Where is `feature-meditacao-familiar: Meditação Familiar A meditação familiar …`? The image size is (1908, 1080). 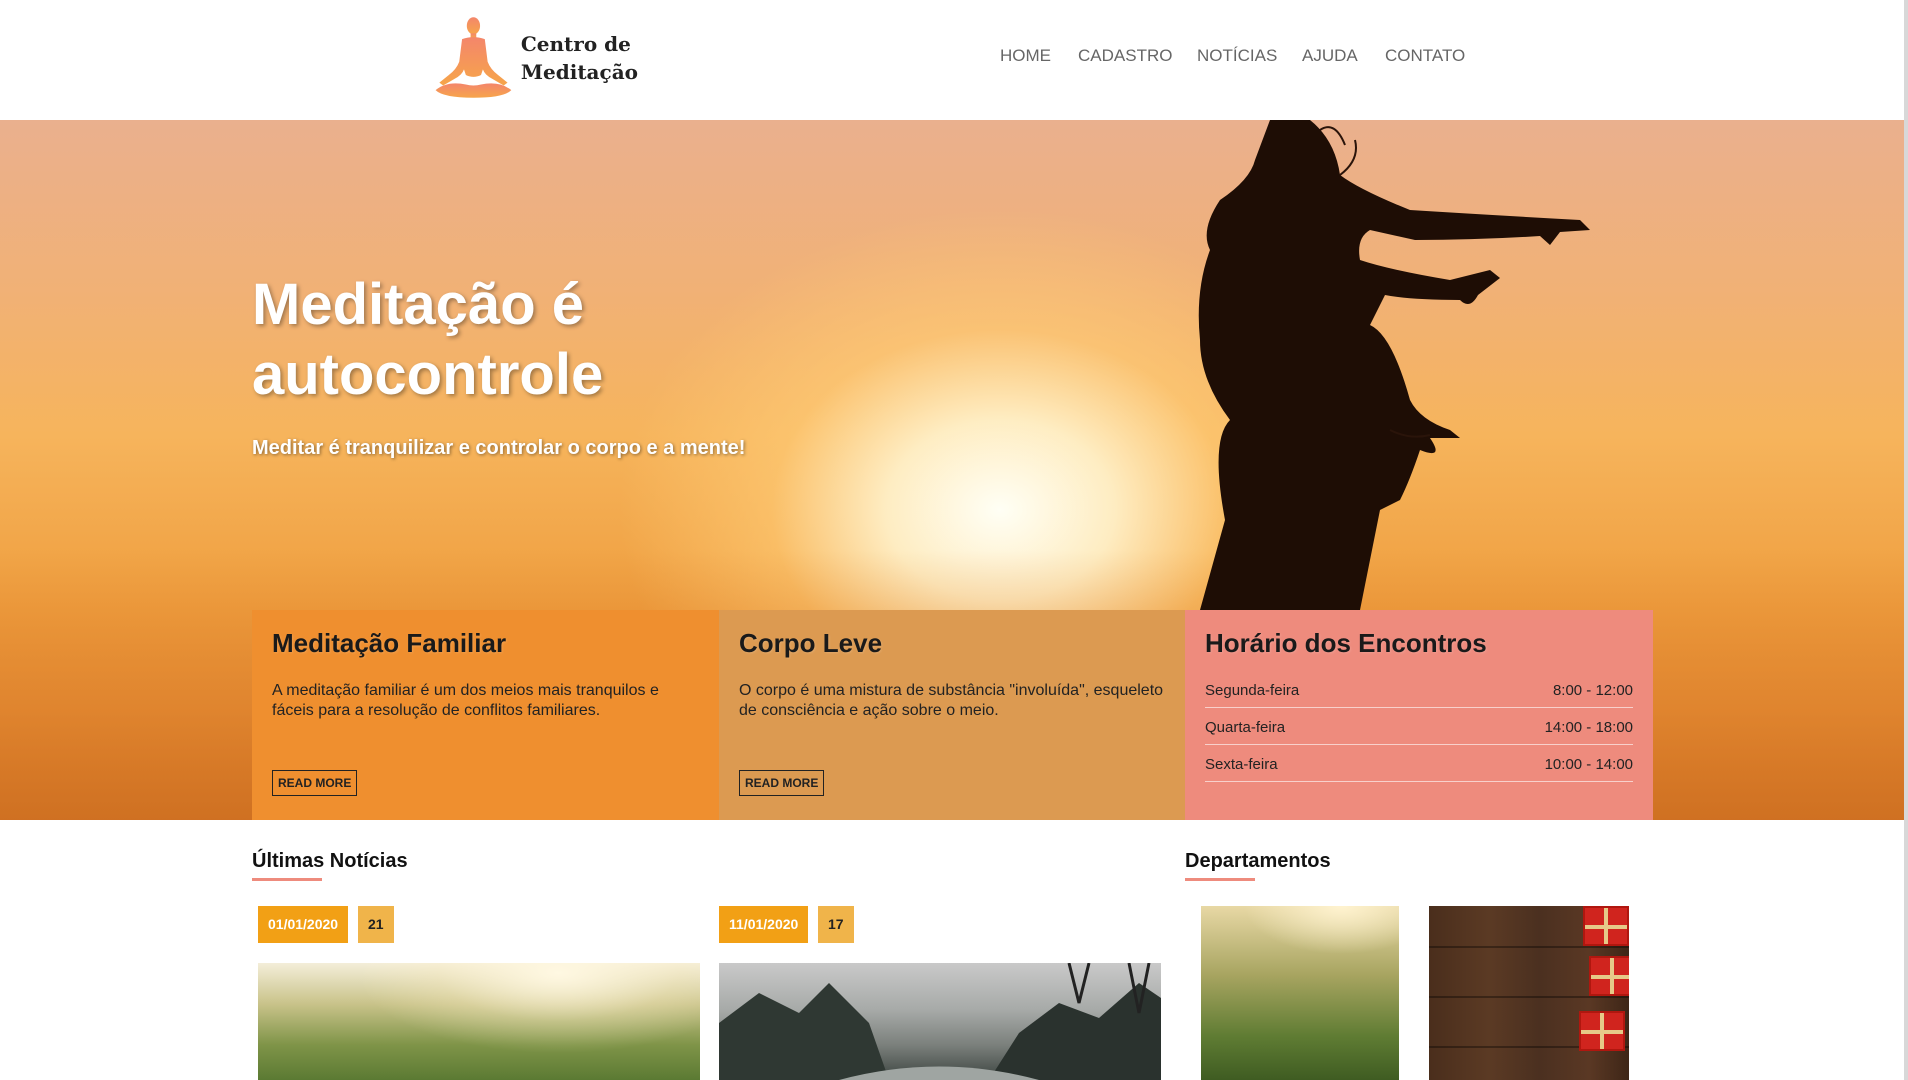 feature-meditacao-familiar: Meditação Familiar A meditação familiar … is located at coordinates (485, 715).